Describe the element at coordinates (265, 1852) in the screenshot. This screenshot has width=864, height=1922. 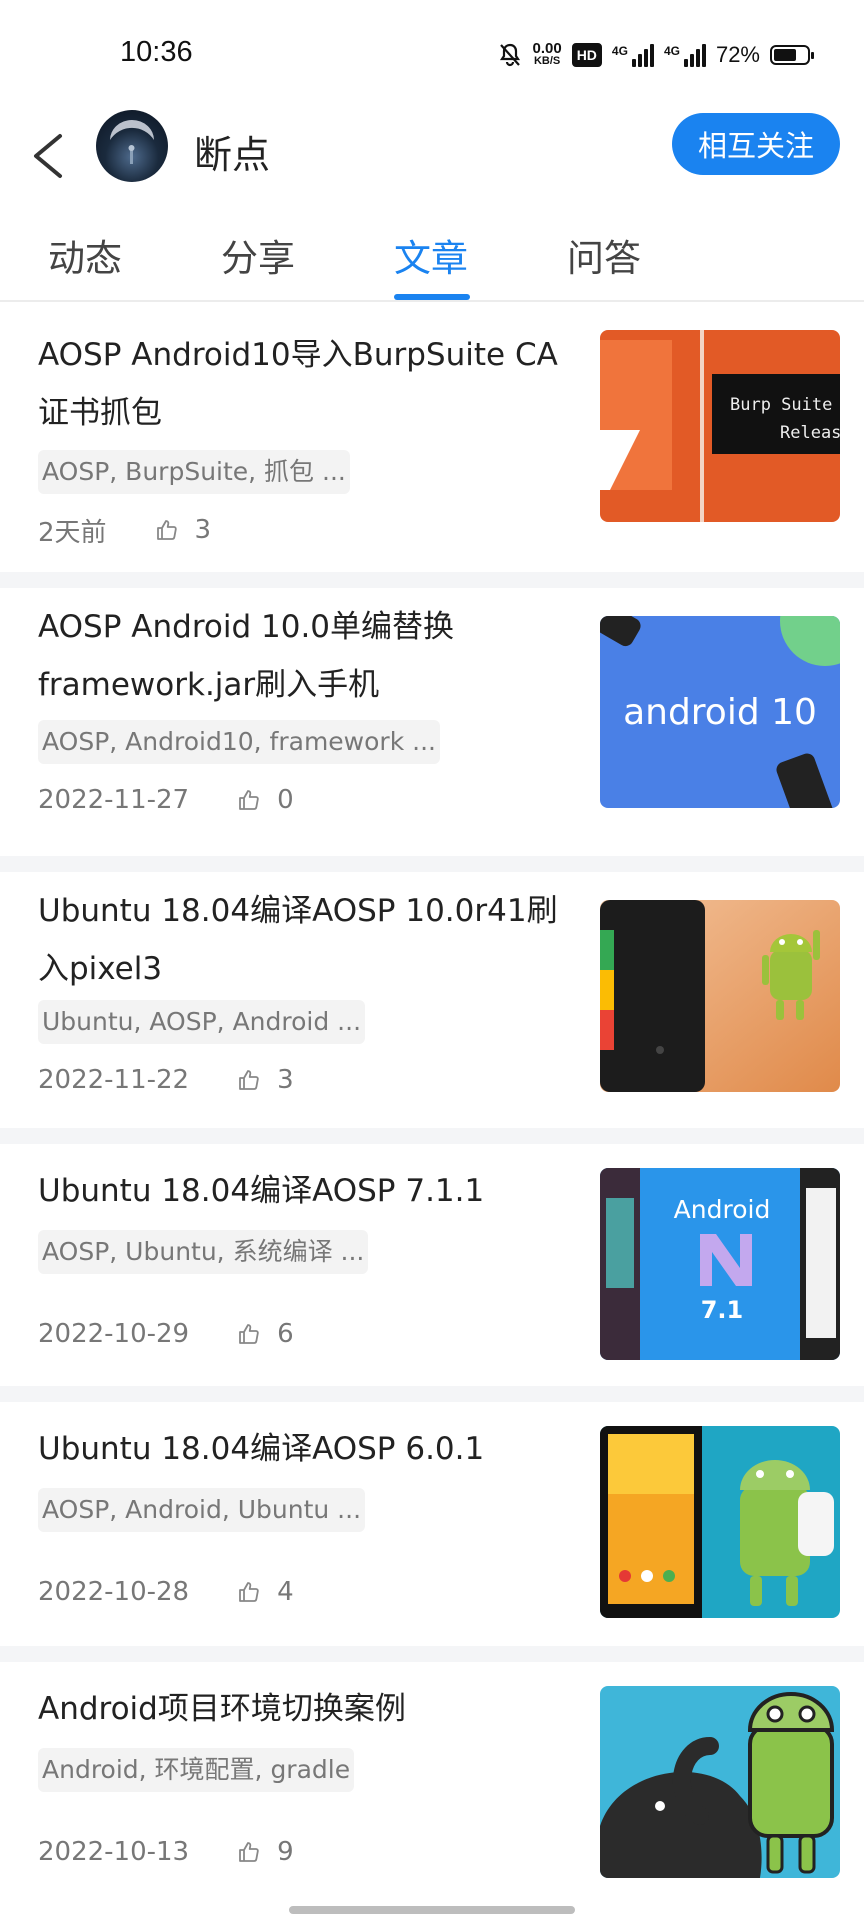
I see `like-count: 9` at that location.